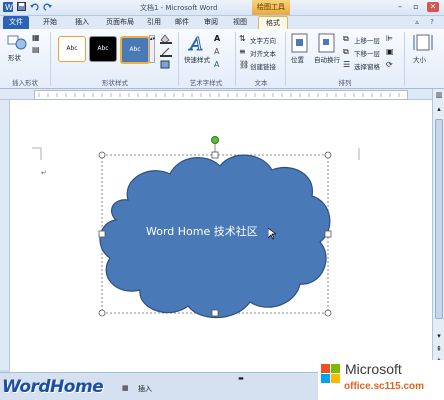  Describe the element at coordinates (182, 22) in the screenshot. I see `tab-mailings: 邮件` at that location.